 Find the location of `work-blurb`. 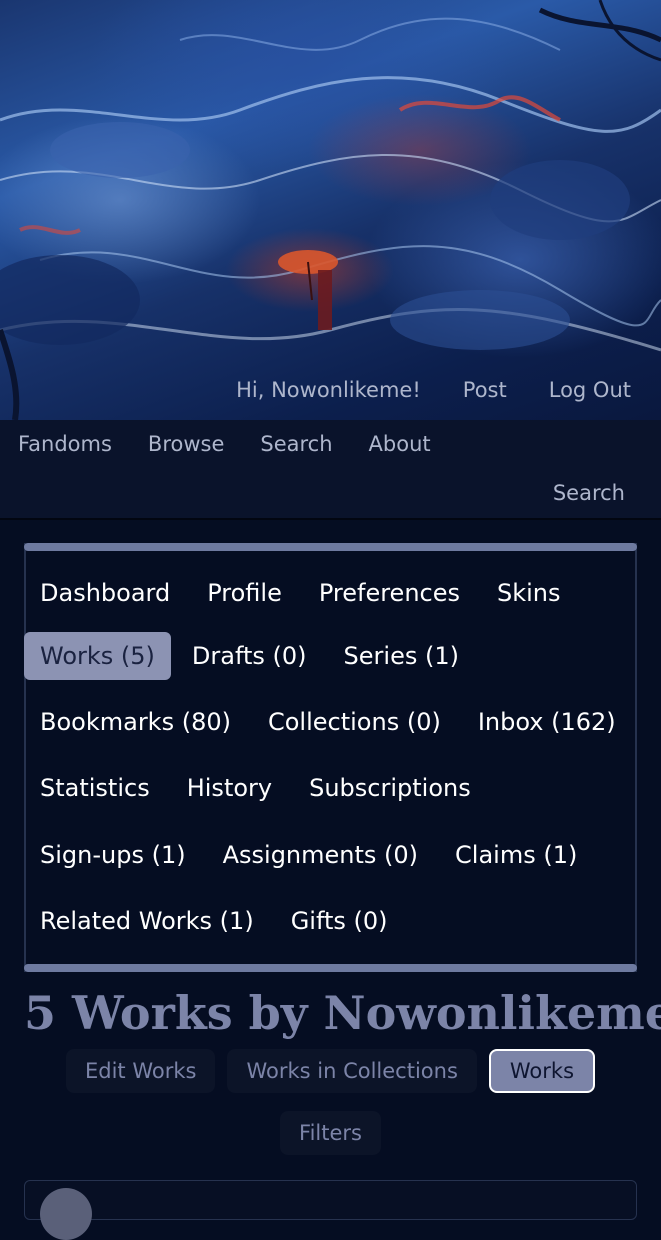

work-blurb is located at coordinates (330, 1200).